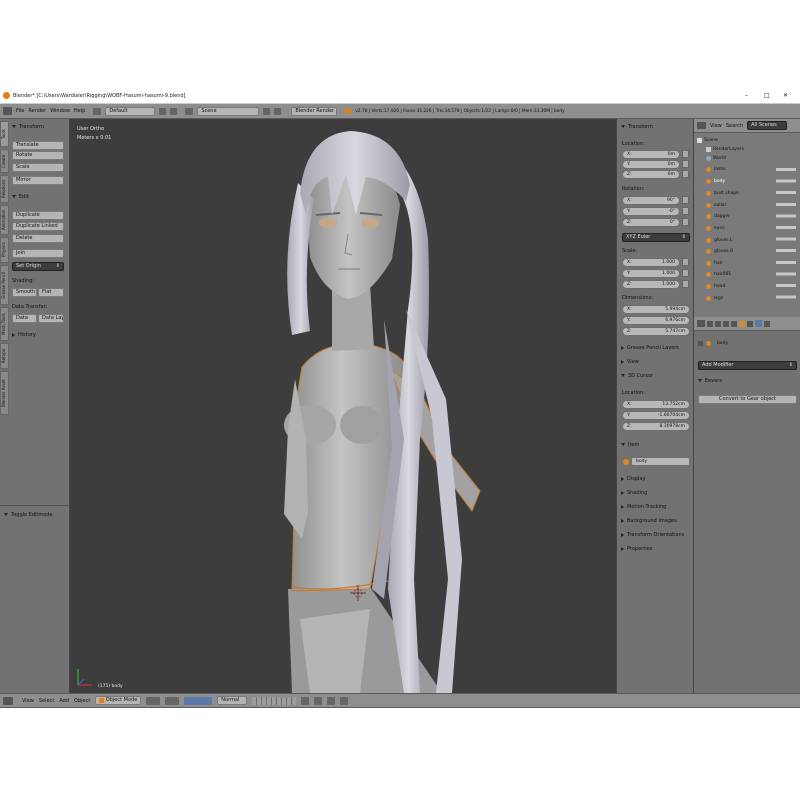 The height and width of the screenshot is (800, 800). I want to click on outliner-item: gloves R, so click(719, 251).